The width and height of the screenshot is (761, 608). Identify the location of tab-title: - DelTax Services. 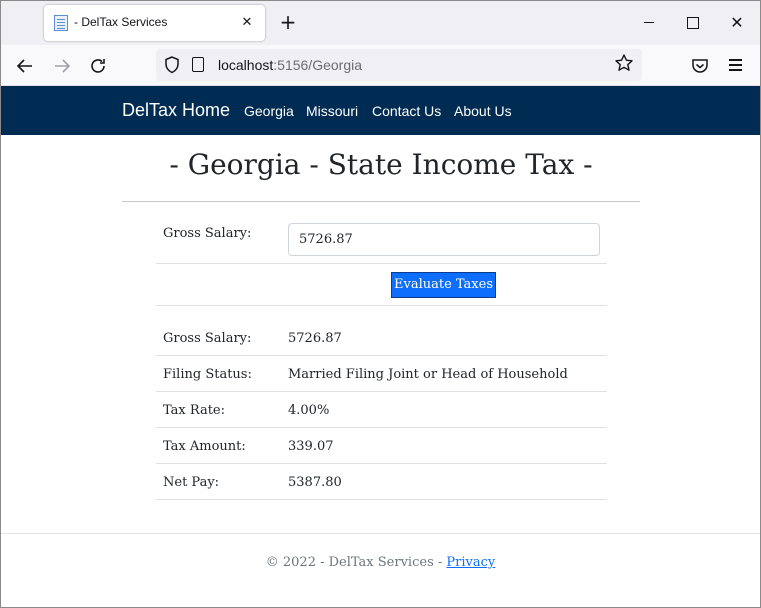
(121, 22).